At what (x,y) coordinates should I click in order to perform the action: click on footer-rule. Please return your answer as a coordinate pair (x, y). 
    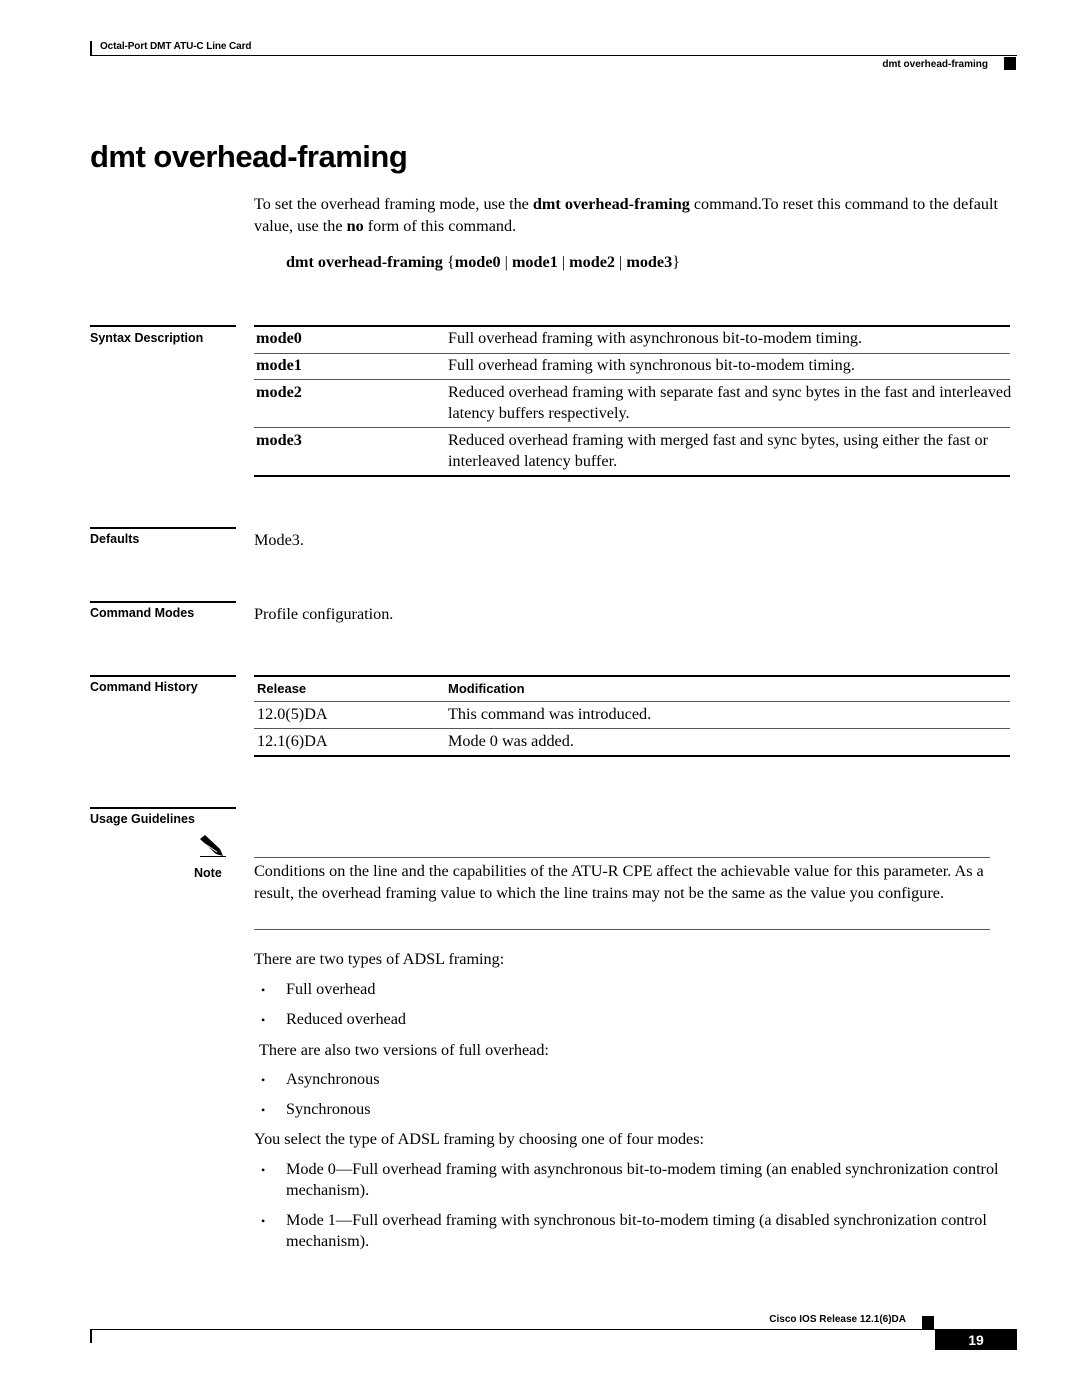
    Looking at the image, I should click on (512, 1329).